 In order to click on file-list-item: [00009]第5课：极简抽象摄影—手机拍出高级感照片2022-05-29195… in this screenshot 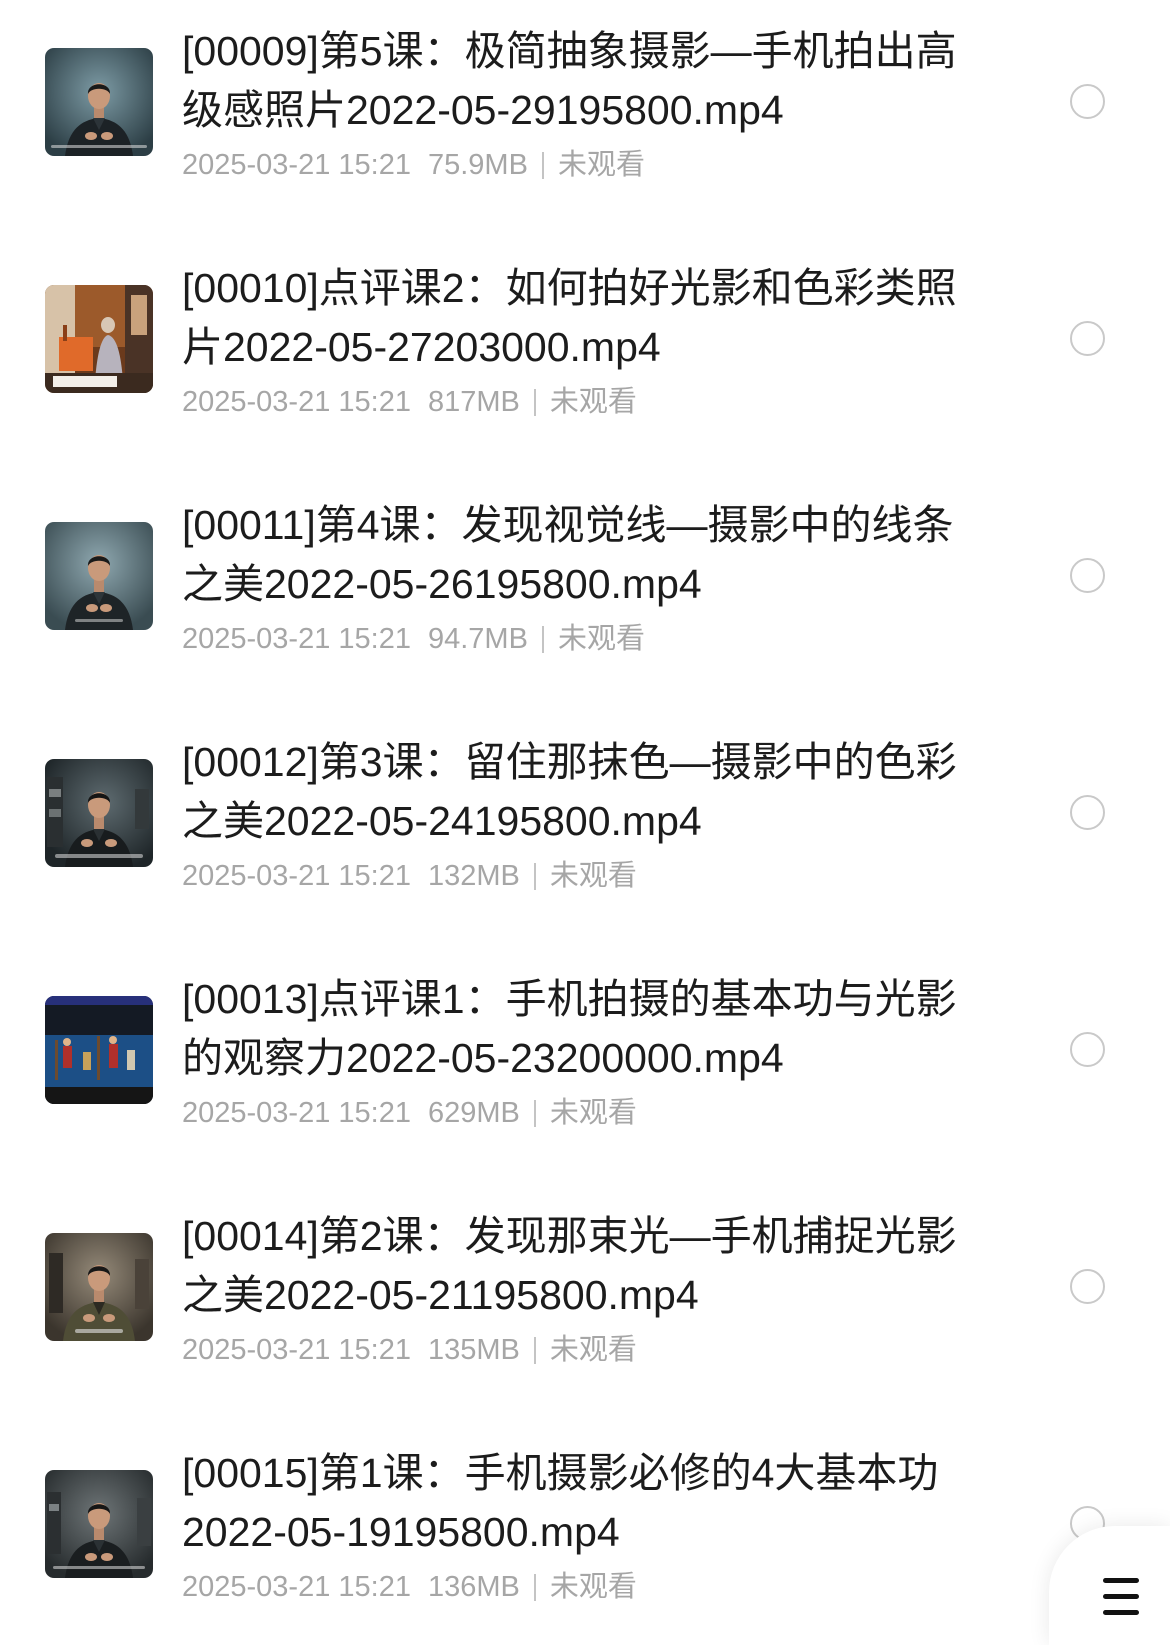, I will do `click(585, 120)`.